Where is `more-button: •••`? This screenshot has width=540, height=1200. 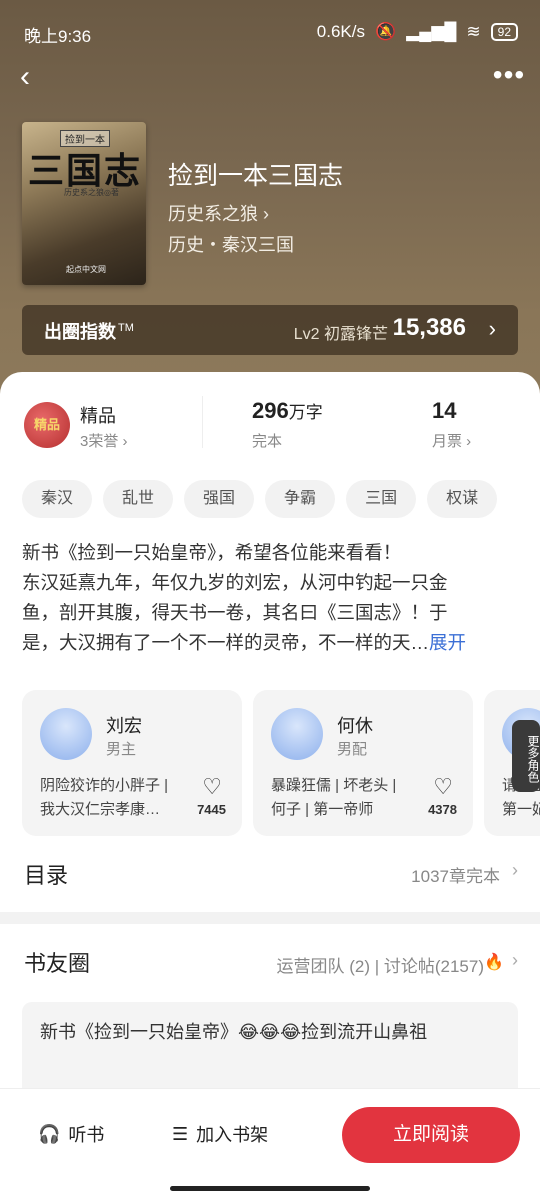
more-button: ••• is located at coordinates (509, 77).